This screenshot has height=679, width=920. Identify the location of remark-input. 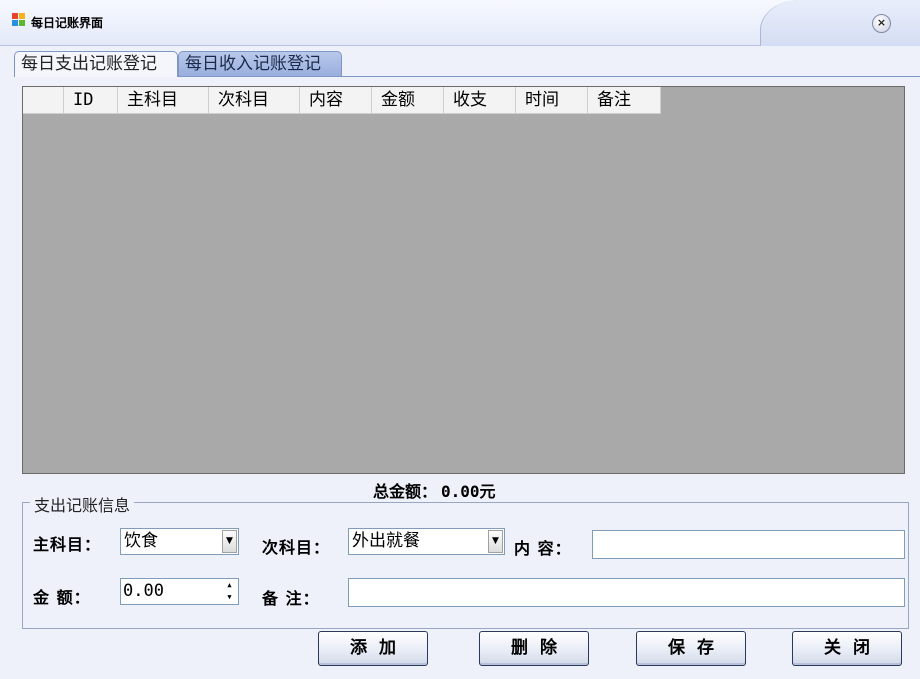
(626, 592).